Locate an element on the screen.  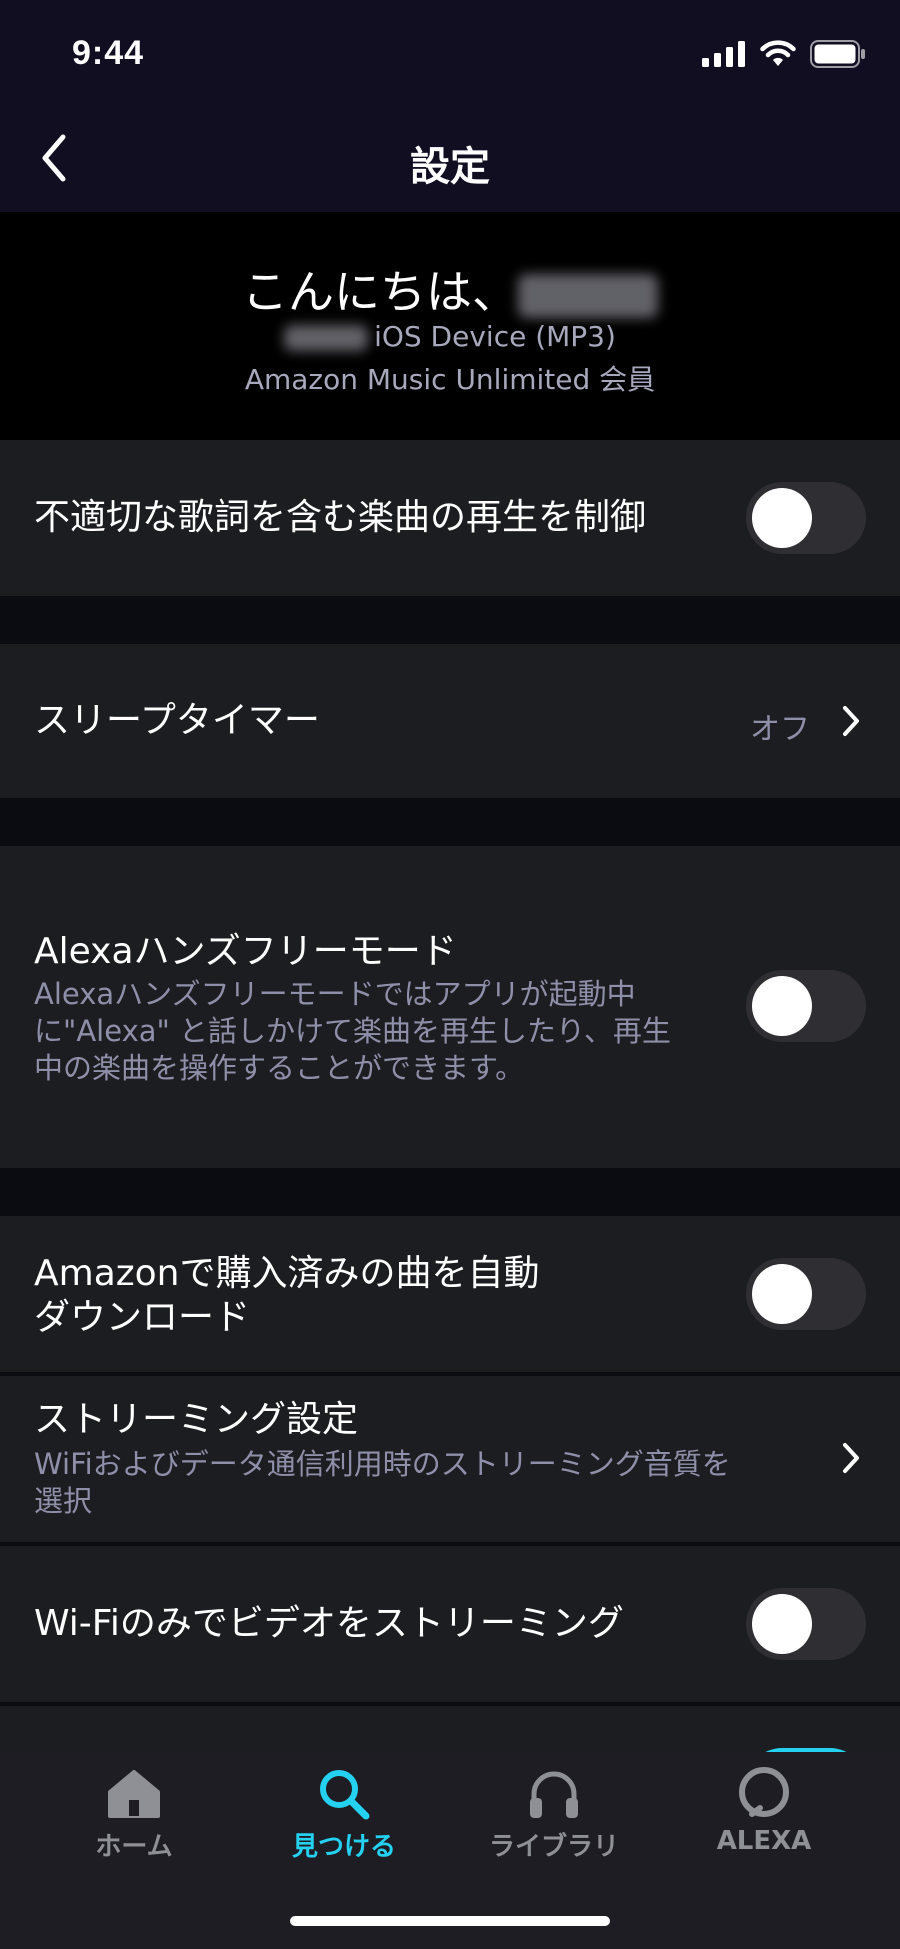
streaming-settings-row: ストリーミング設定 WiFiおよびデータ通信利用時のストリーミング音質を 選択 is located at coordinates (450, 1459).